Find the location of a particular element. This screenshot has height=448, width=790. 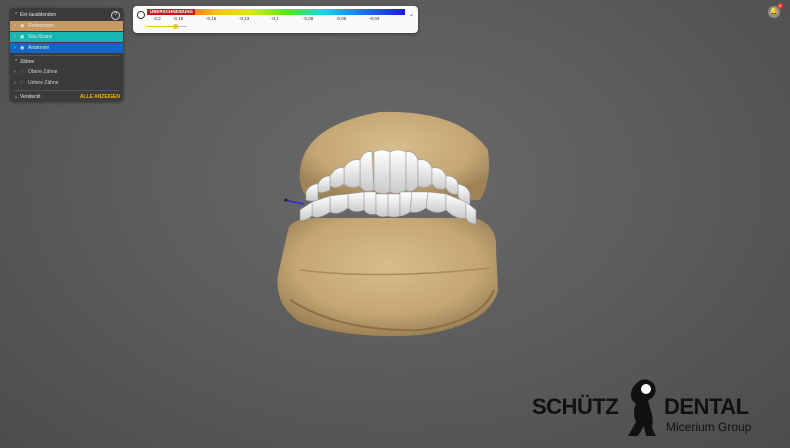

scale-tick: -0,03 is located at coordinates (374, 18).